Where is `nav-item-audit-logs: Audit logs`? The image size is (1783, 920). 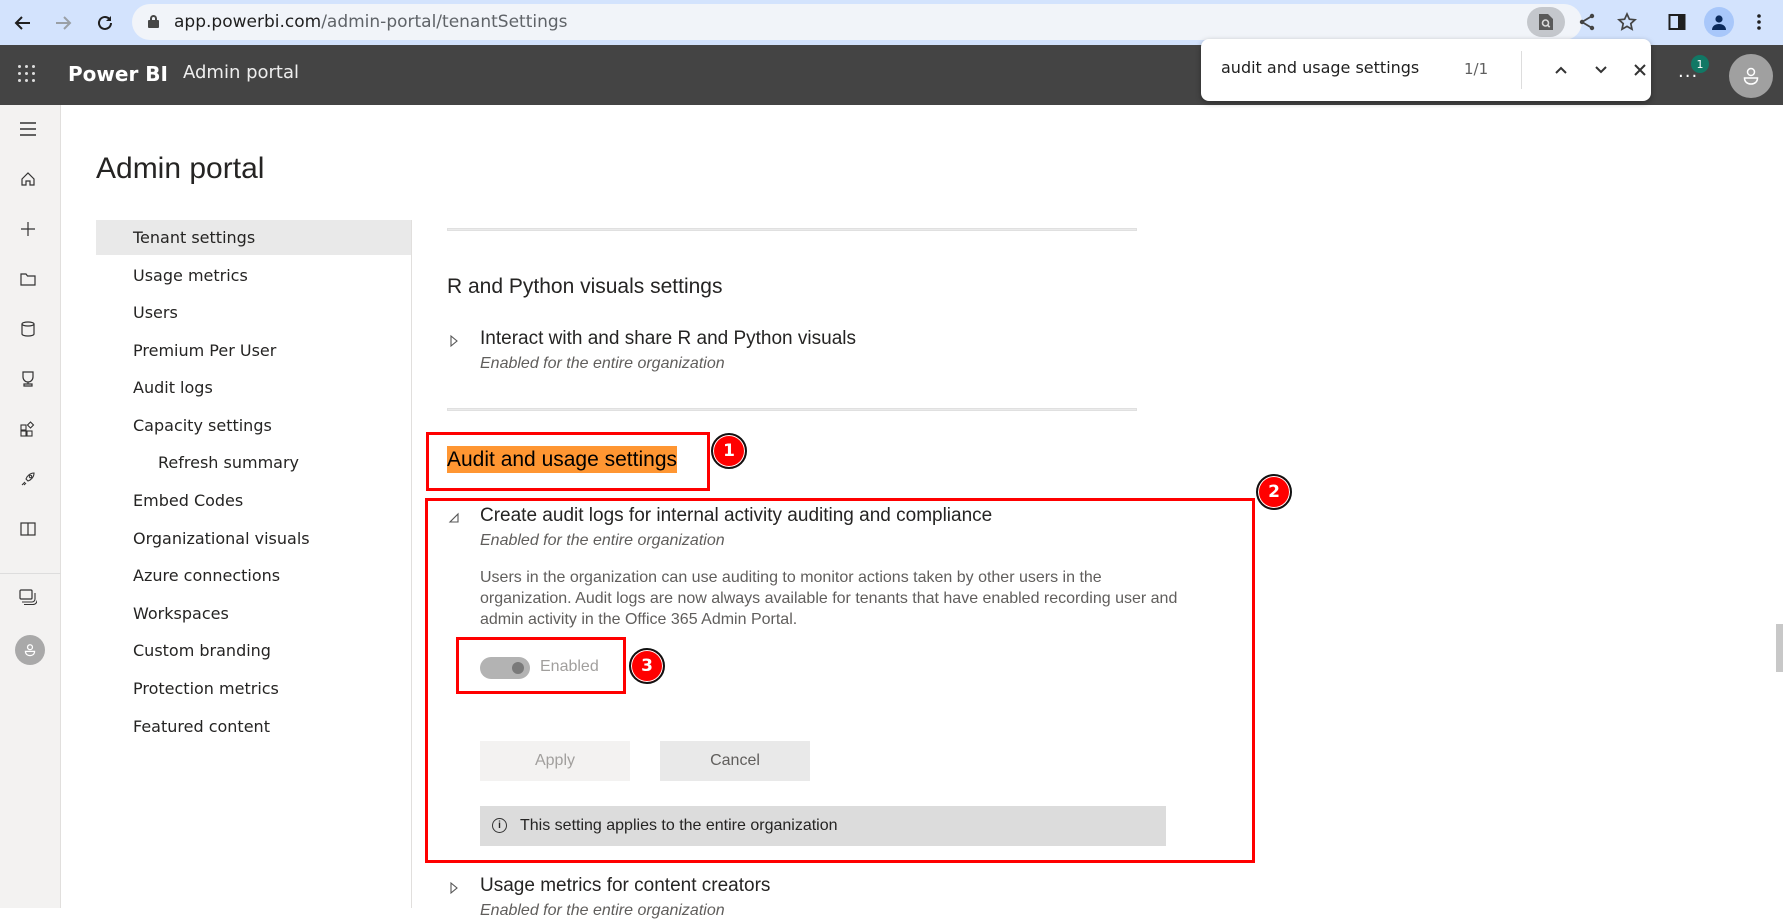
nav-item-audit-logs: Audit logs is located at coordinates (253, 387).